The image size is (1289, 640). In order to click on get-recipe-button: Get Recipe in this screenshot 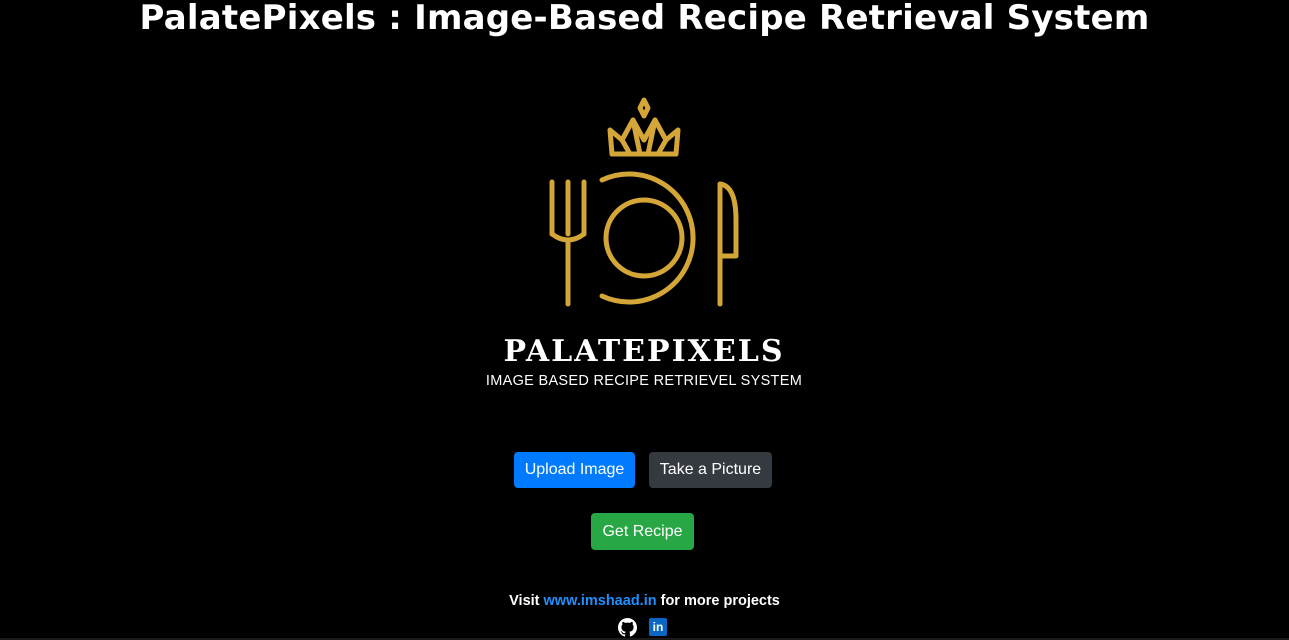, I will do `click(642, 531)`.